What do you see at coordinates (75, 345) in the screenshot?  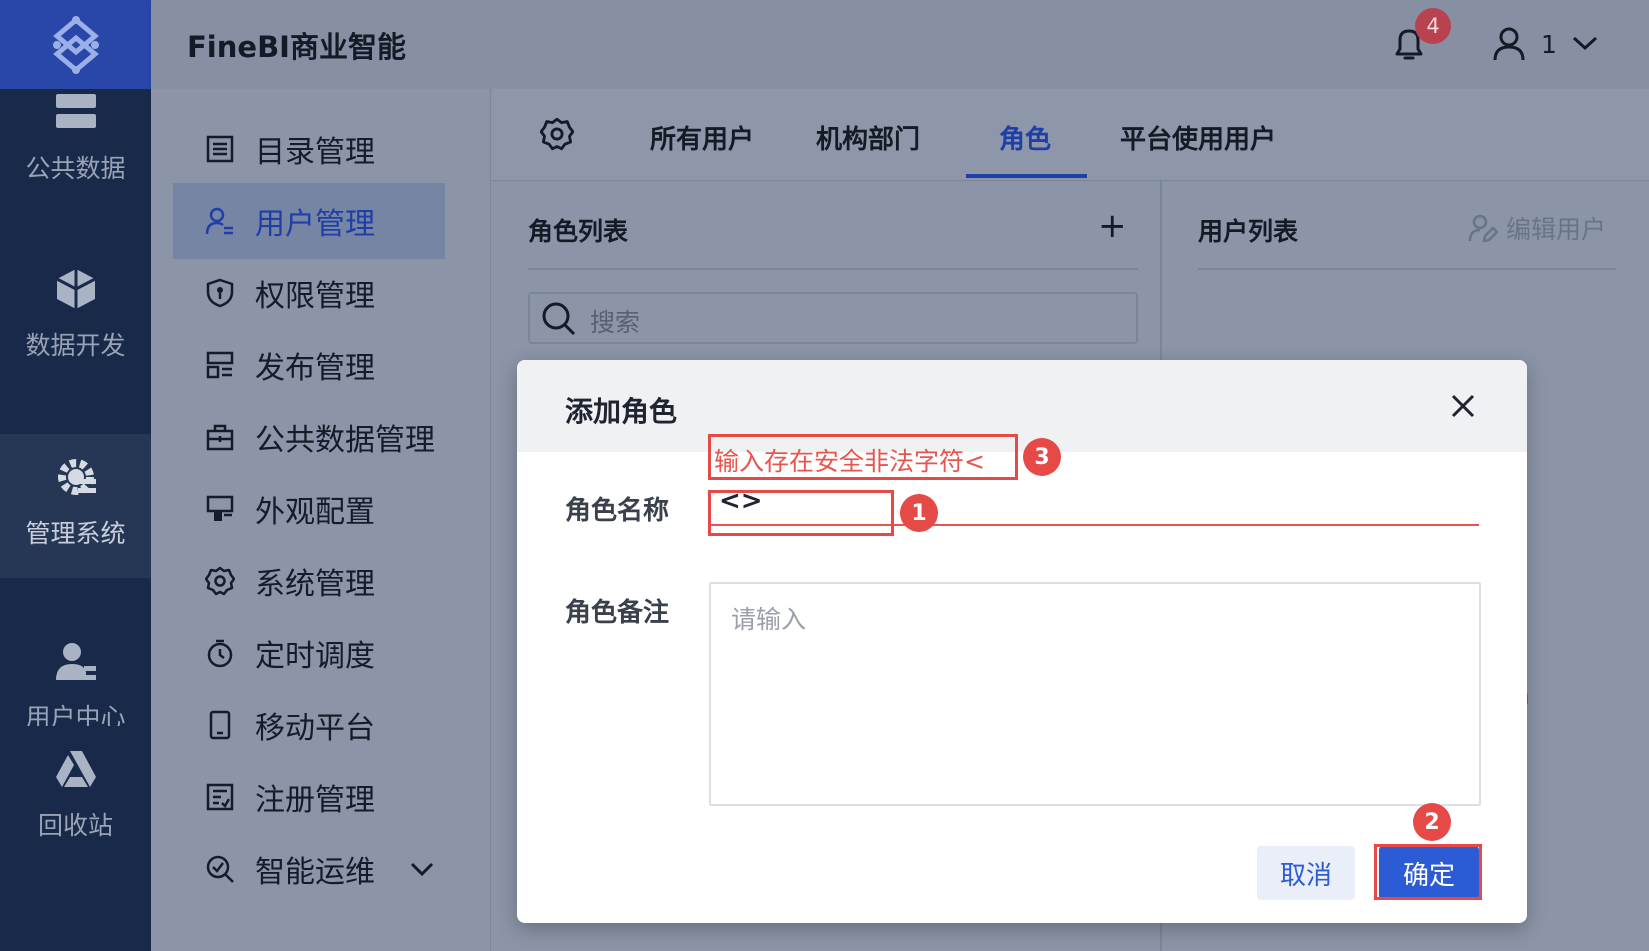 I see `rail-item-label: 数据开发` at bounding box center [75, 345].